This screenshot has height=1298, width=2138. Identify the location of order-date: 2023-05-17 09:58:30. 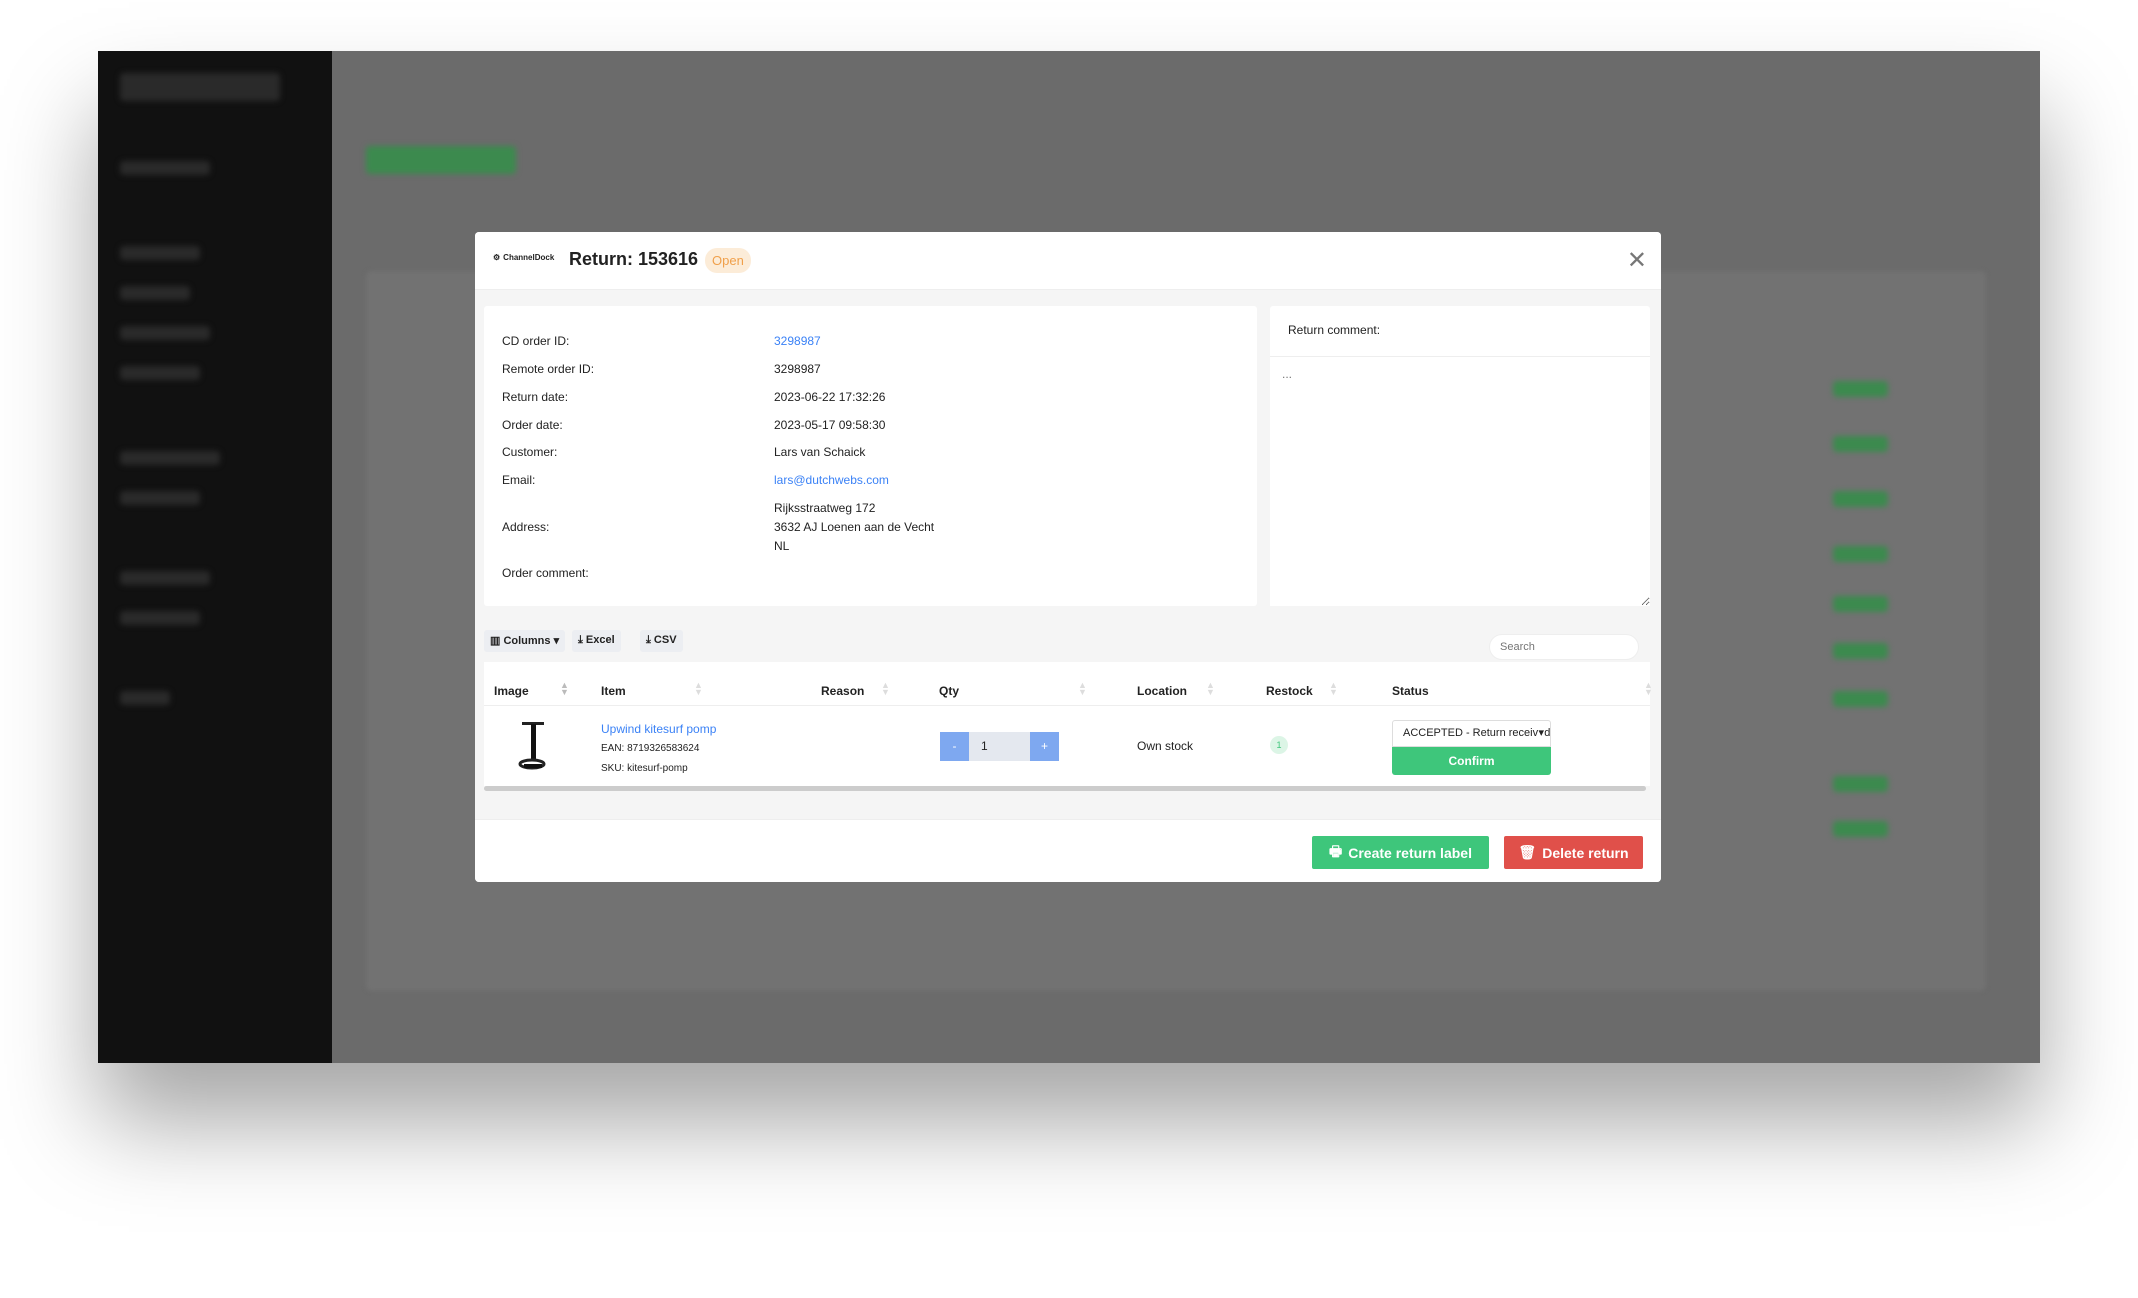
(830, 425).